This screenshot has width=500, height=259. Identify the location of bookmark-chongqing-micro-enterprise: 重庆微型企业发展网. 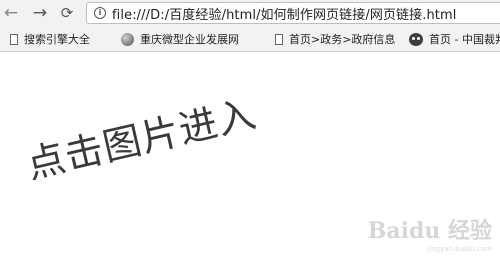
(189, 39).